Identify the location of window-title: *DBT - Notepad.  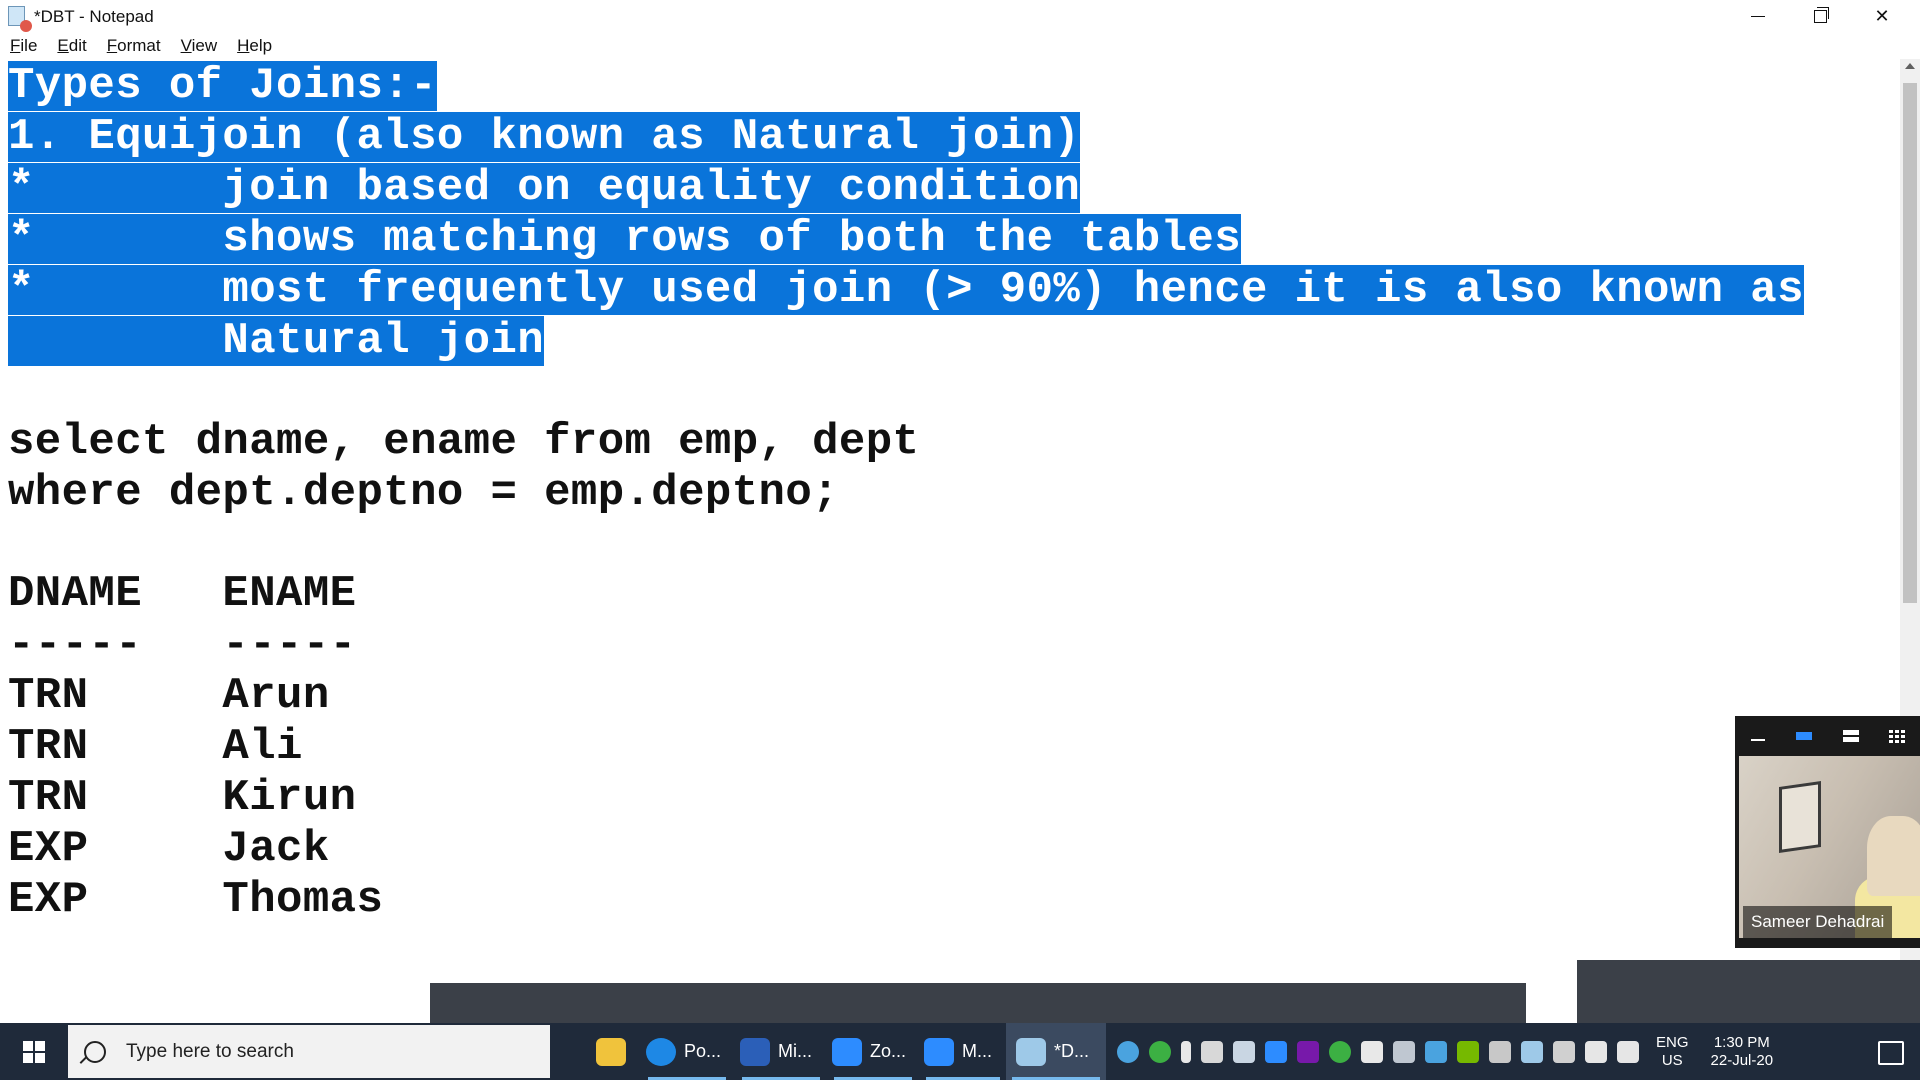
(94, 16).